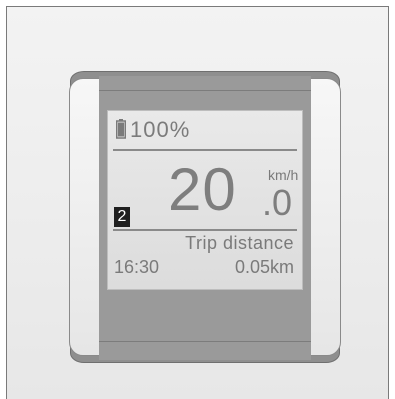 This screenshot has width=395, height=399. What do you see at coordinates (239, 243) in the screenshot?
I see `trip-distance-label: Trip distance` at bounding box center [239, 243].